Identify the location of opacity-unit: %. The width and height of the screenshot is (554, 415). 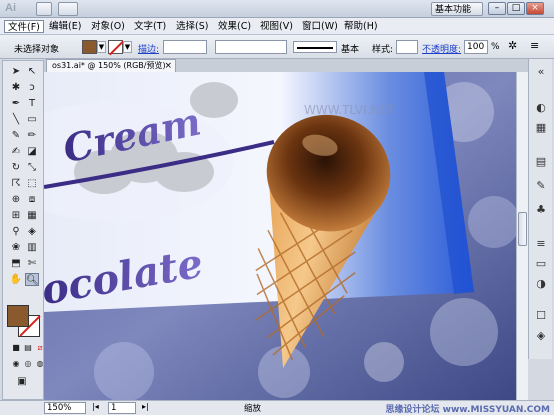
(495, 47).